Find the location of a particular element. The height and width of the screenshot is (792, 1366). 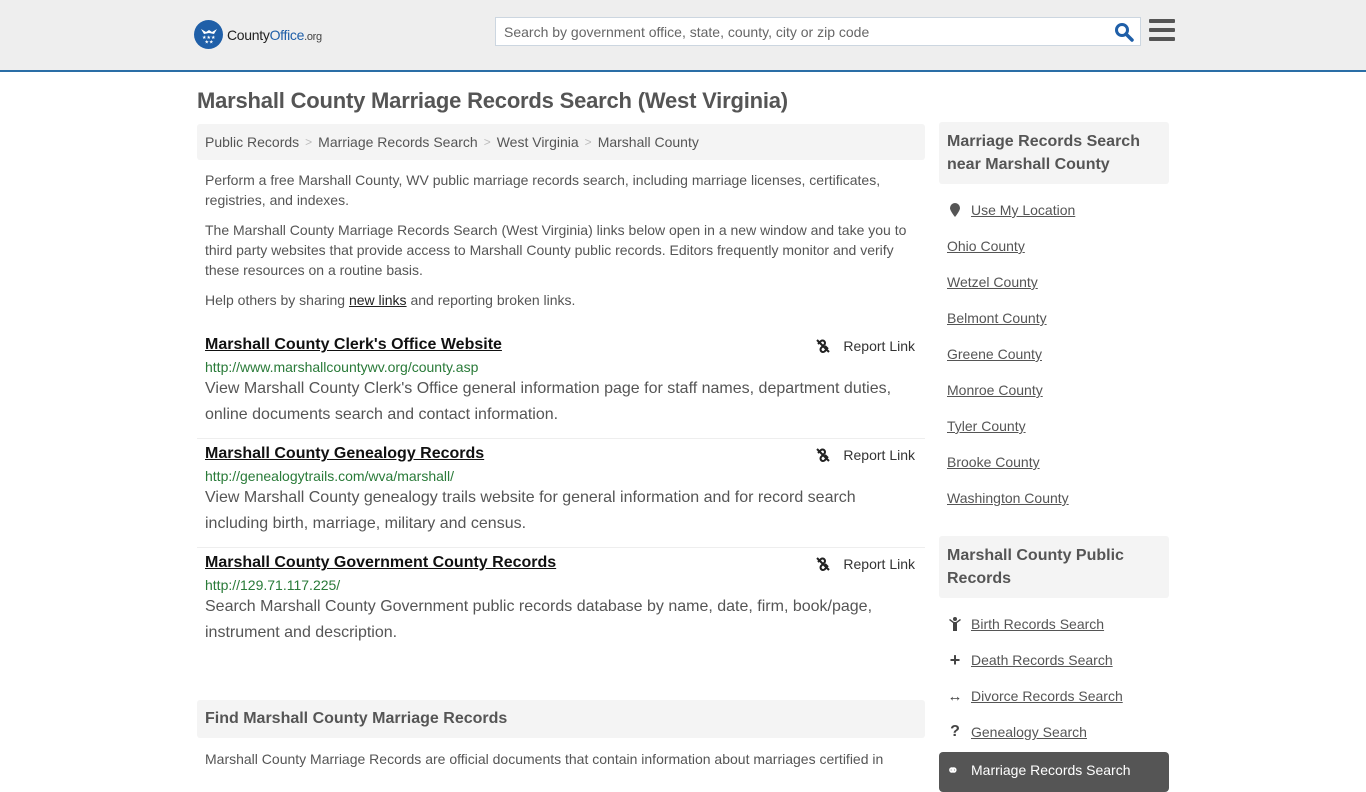

use-my-location-link: Use My Location is located at coordinates (1023, 210).